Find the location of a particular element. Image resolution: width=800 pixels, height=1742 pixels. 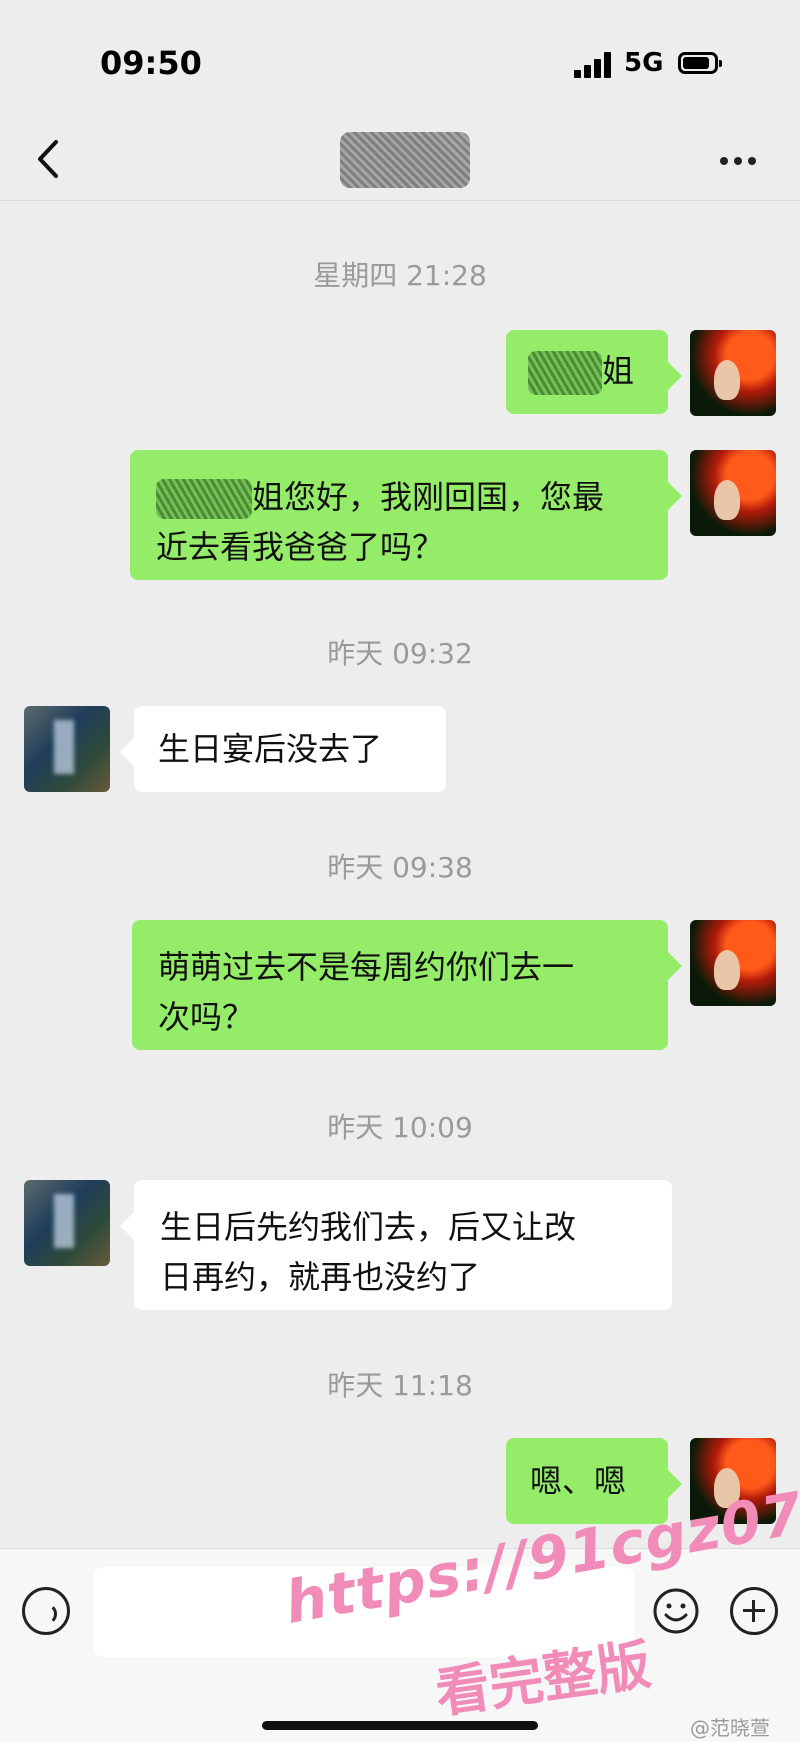

message-bubble: 姐您好，我刚回国，您最 近去看我爸爸了吗？ is located at coordinates (406, 515).